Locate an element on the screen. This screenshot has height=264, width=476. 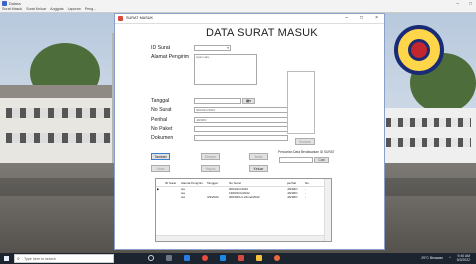
tanggal-field is located at coordinates (217, 101).